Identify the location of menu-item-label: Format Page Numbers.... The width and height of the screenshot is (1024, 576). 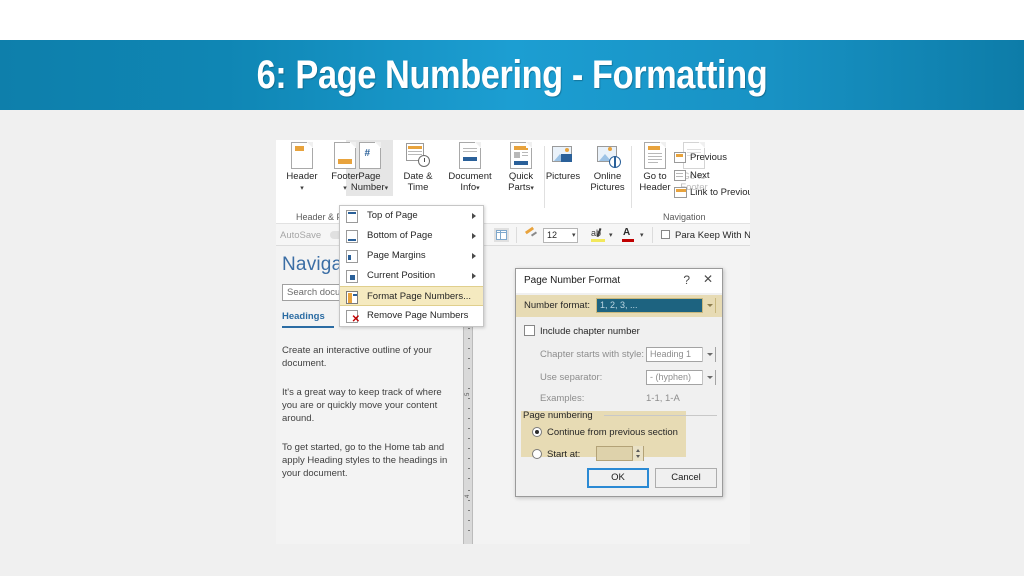
(419, 296).